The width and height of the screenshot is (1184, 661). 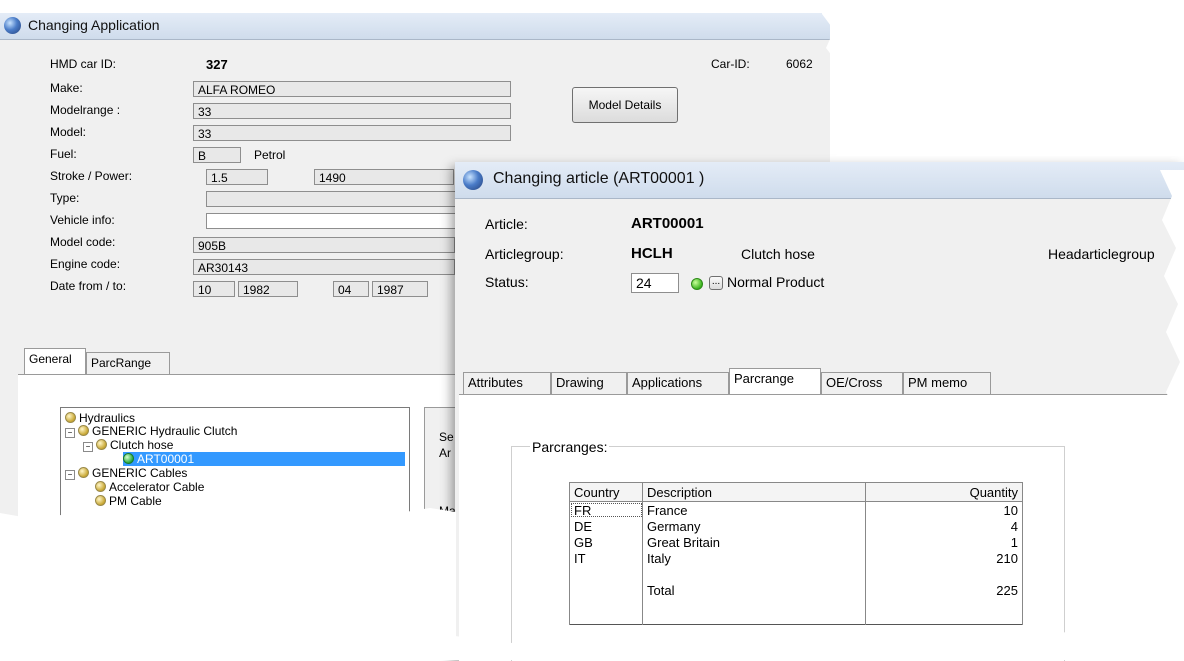 What do you see at coordinates (625, 105) in the screenshot?
I see `model-details-button: Model Details` at bounding box center [625, 105].